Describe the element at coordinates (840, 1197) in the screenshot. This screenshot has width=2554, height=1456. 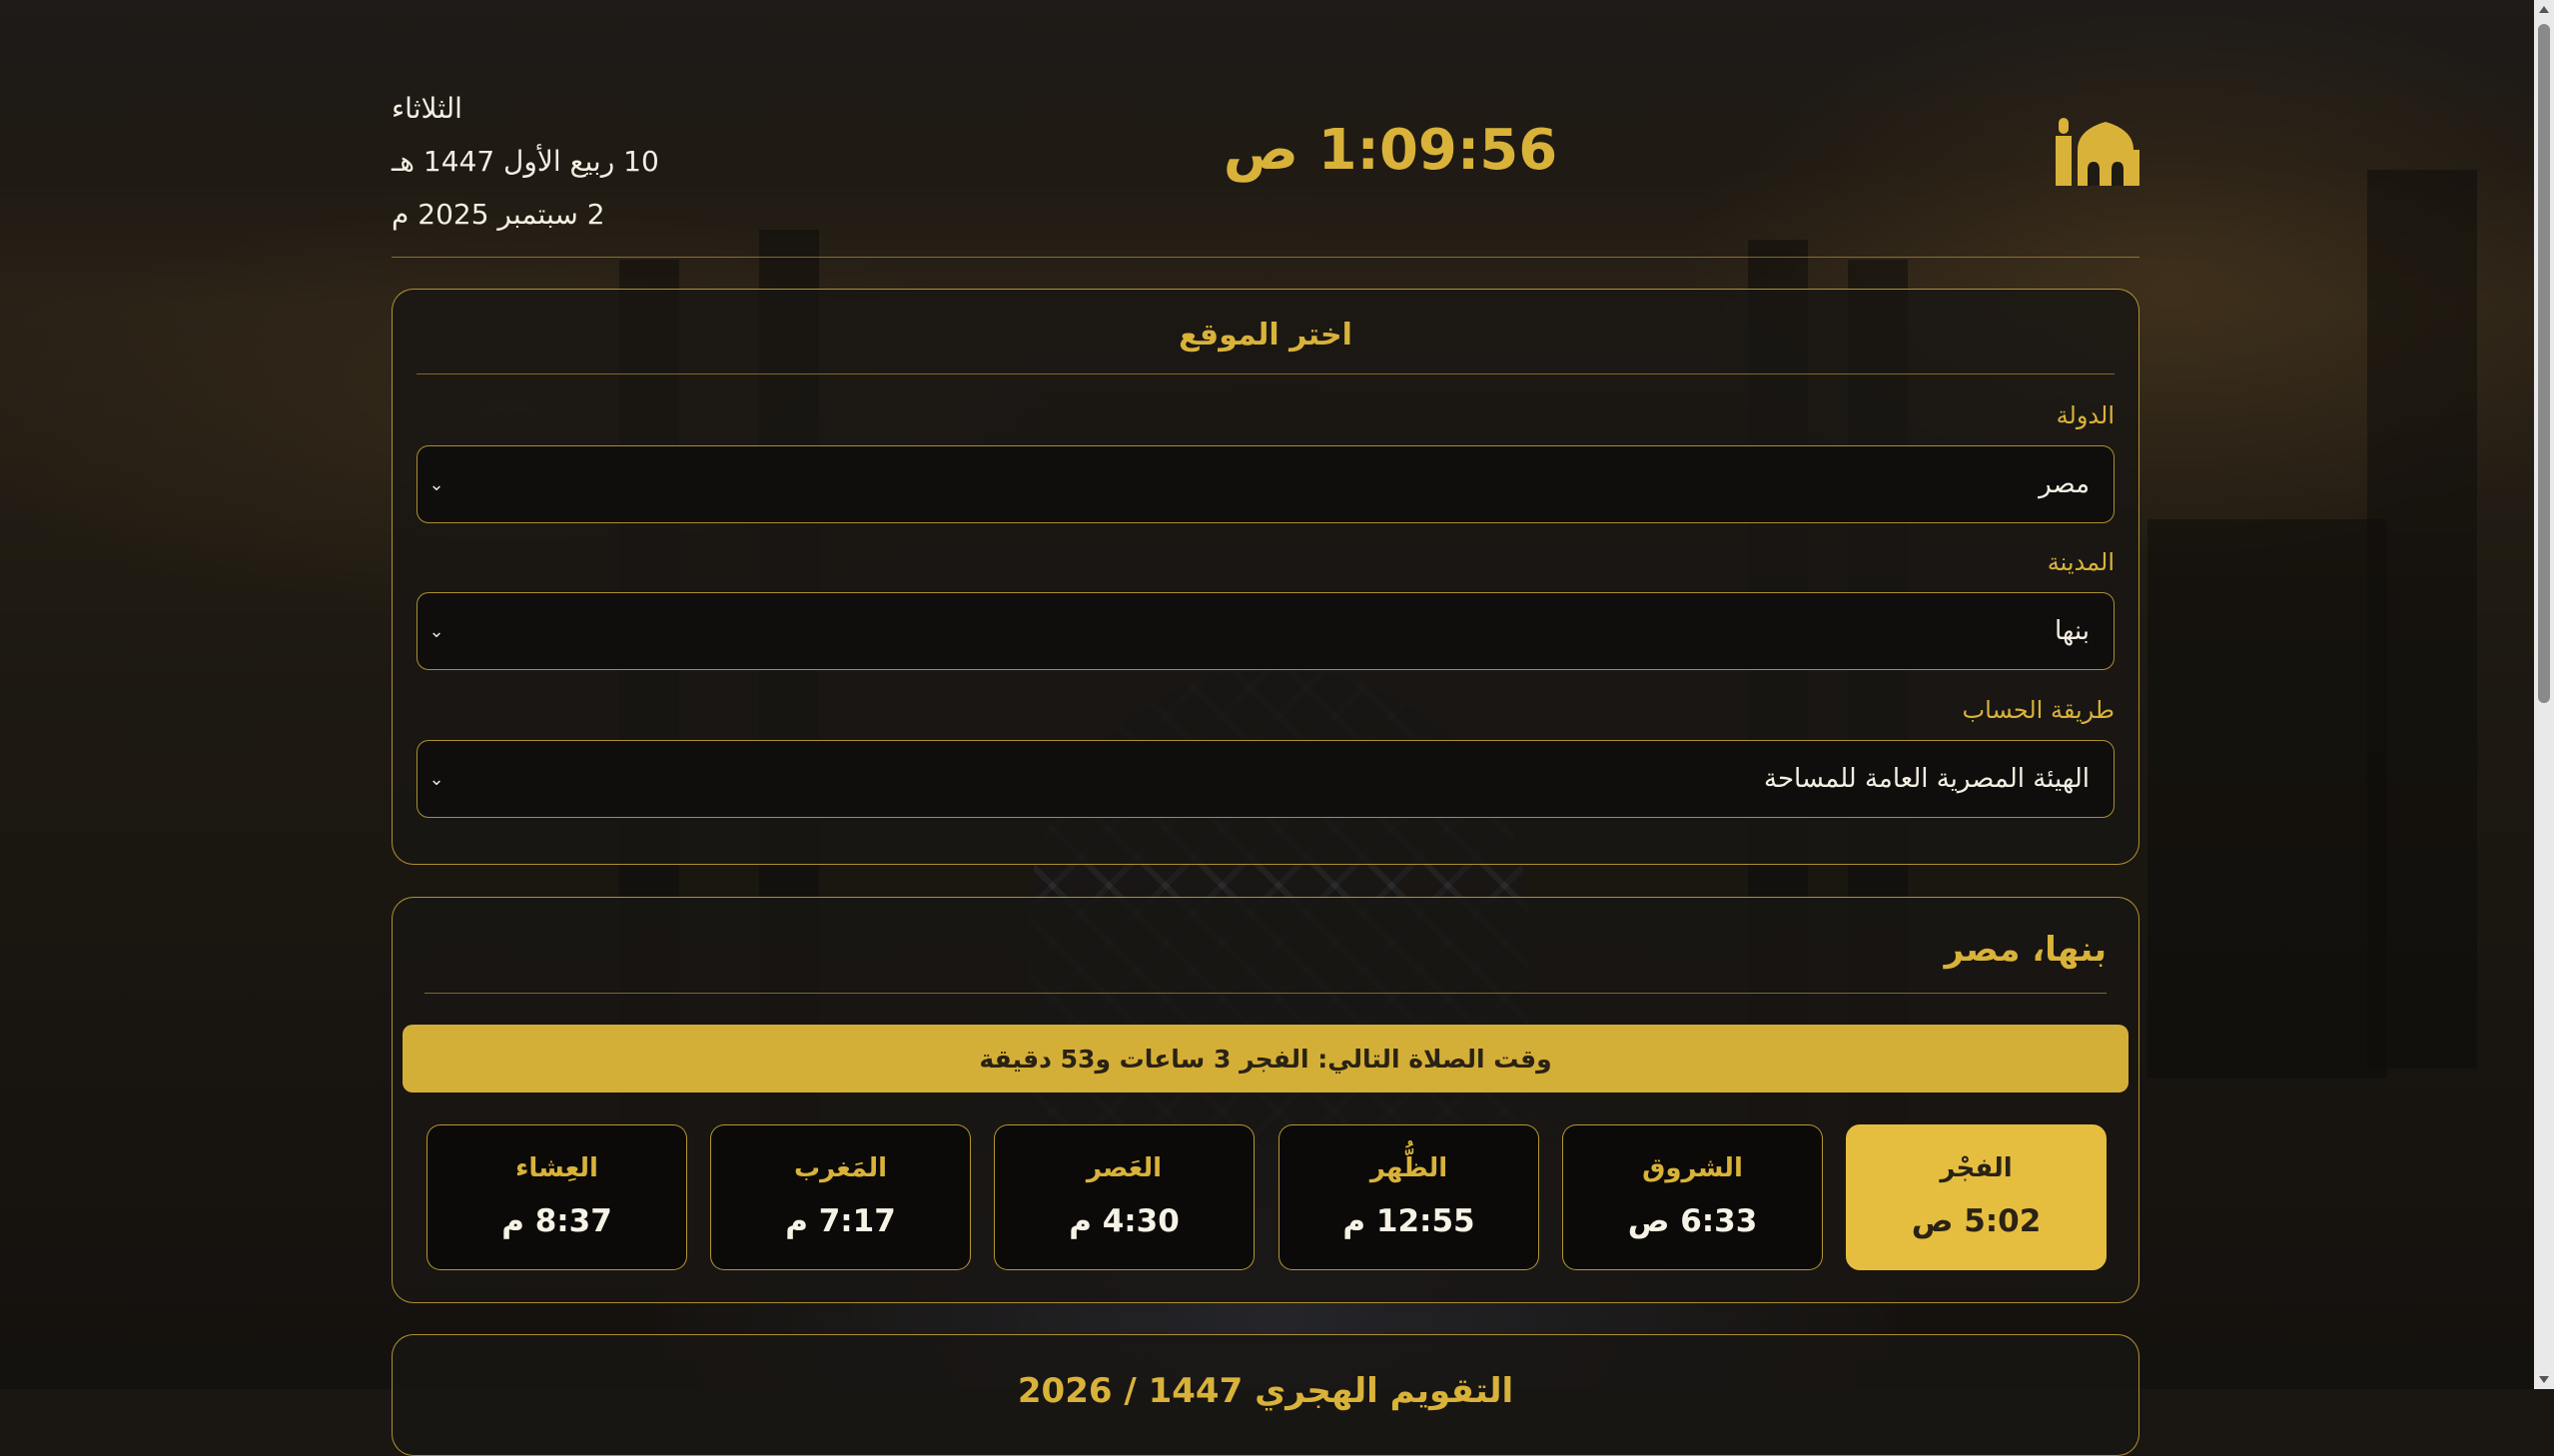
I see `prayer-card-maghrib: المَغرب 7:17 م` at that location.